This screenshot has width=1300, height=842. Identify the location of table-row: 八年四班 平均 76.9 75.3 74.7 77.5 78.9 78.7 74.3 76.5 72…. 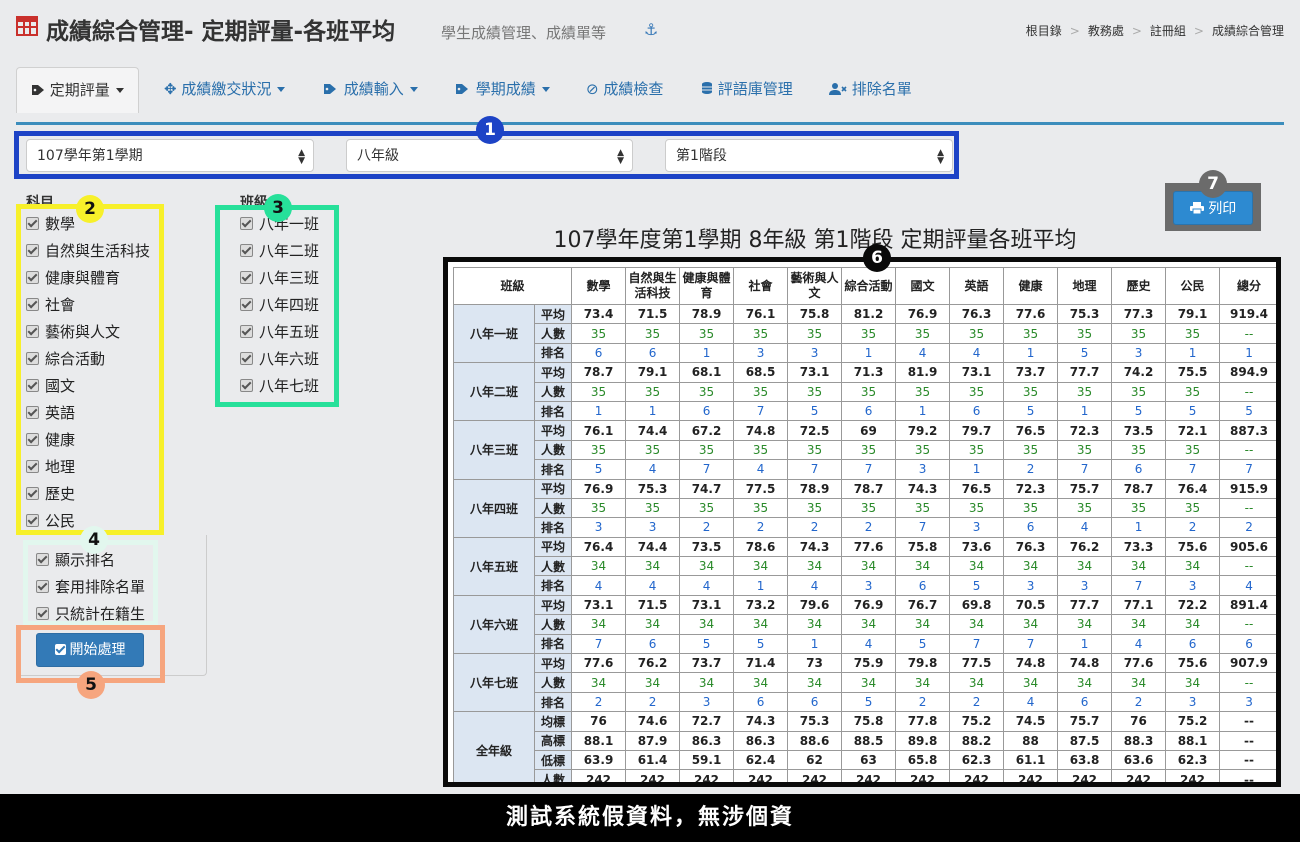
(864, 508).